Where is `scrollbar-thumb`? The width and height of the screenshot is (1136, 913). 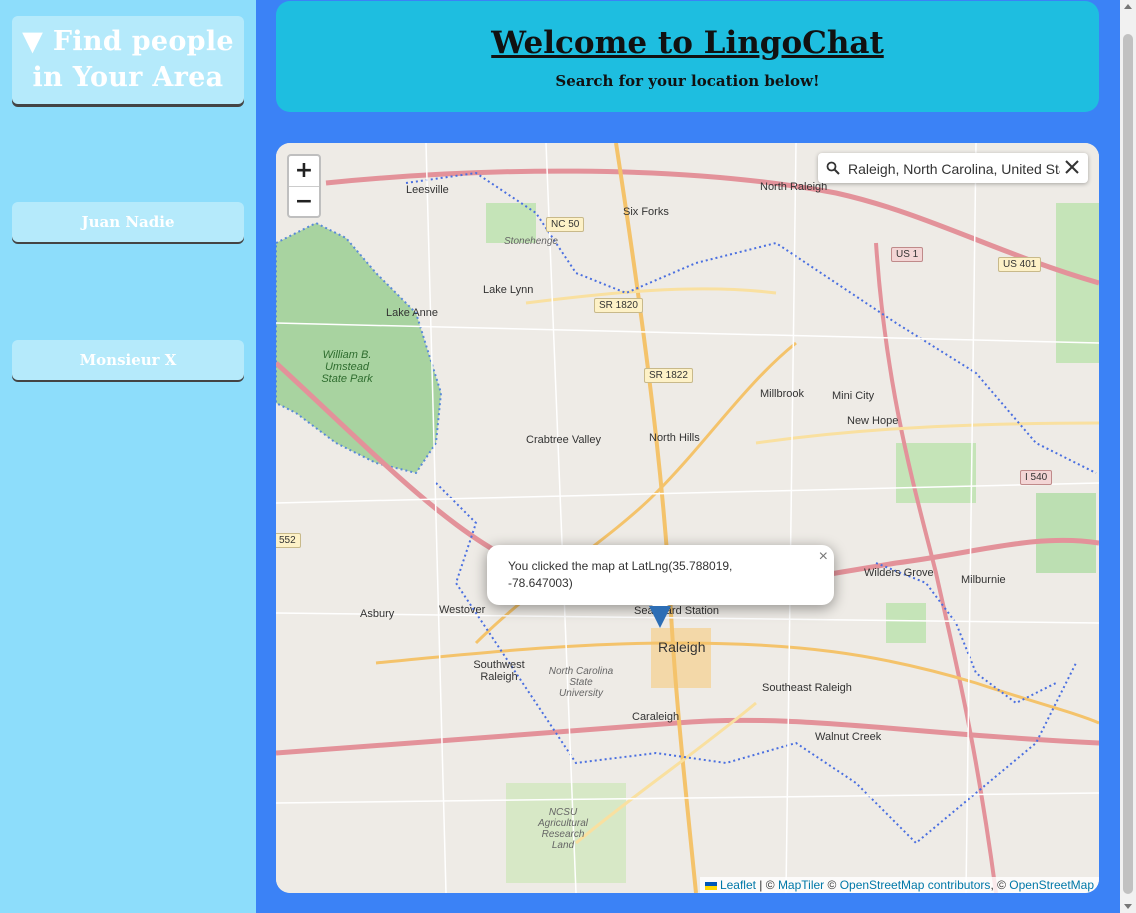 scrollbar-thumb is located at coordinates (1128, 464).